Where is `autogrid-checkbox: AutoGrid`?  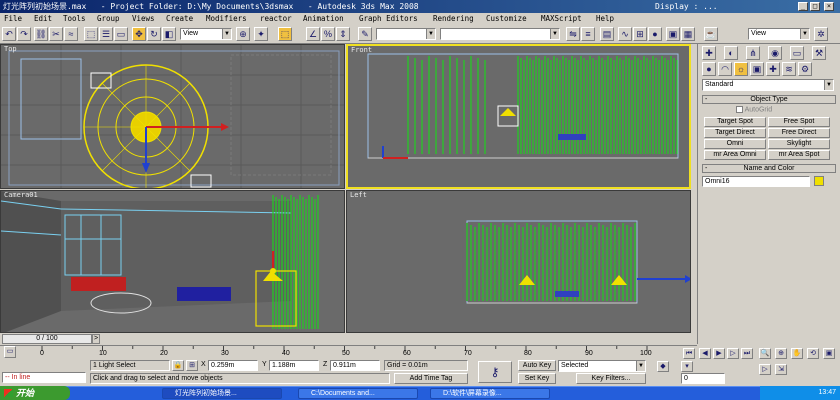 autogrid-checkbox: AutoGrid is located at coordinates (781, 110).